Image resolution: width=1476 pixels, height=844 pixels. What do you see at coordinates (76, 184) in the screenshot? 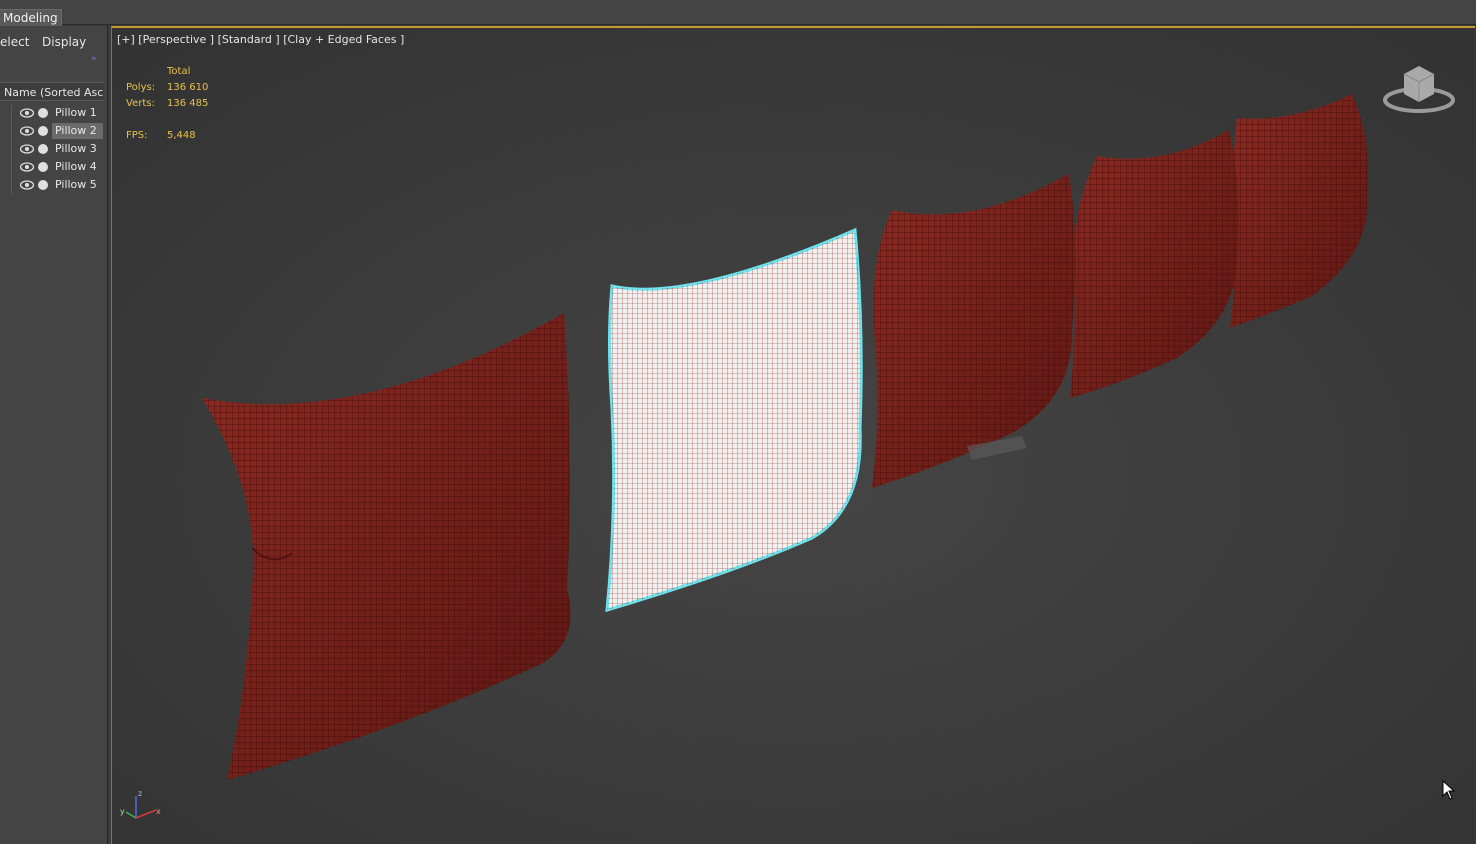
I see `list-item-label: Pillow 5` at bounding box center [76, 184].